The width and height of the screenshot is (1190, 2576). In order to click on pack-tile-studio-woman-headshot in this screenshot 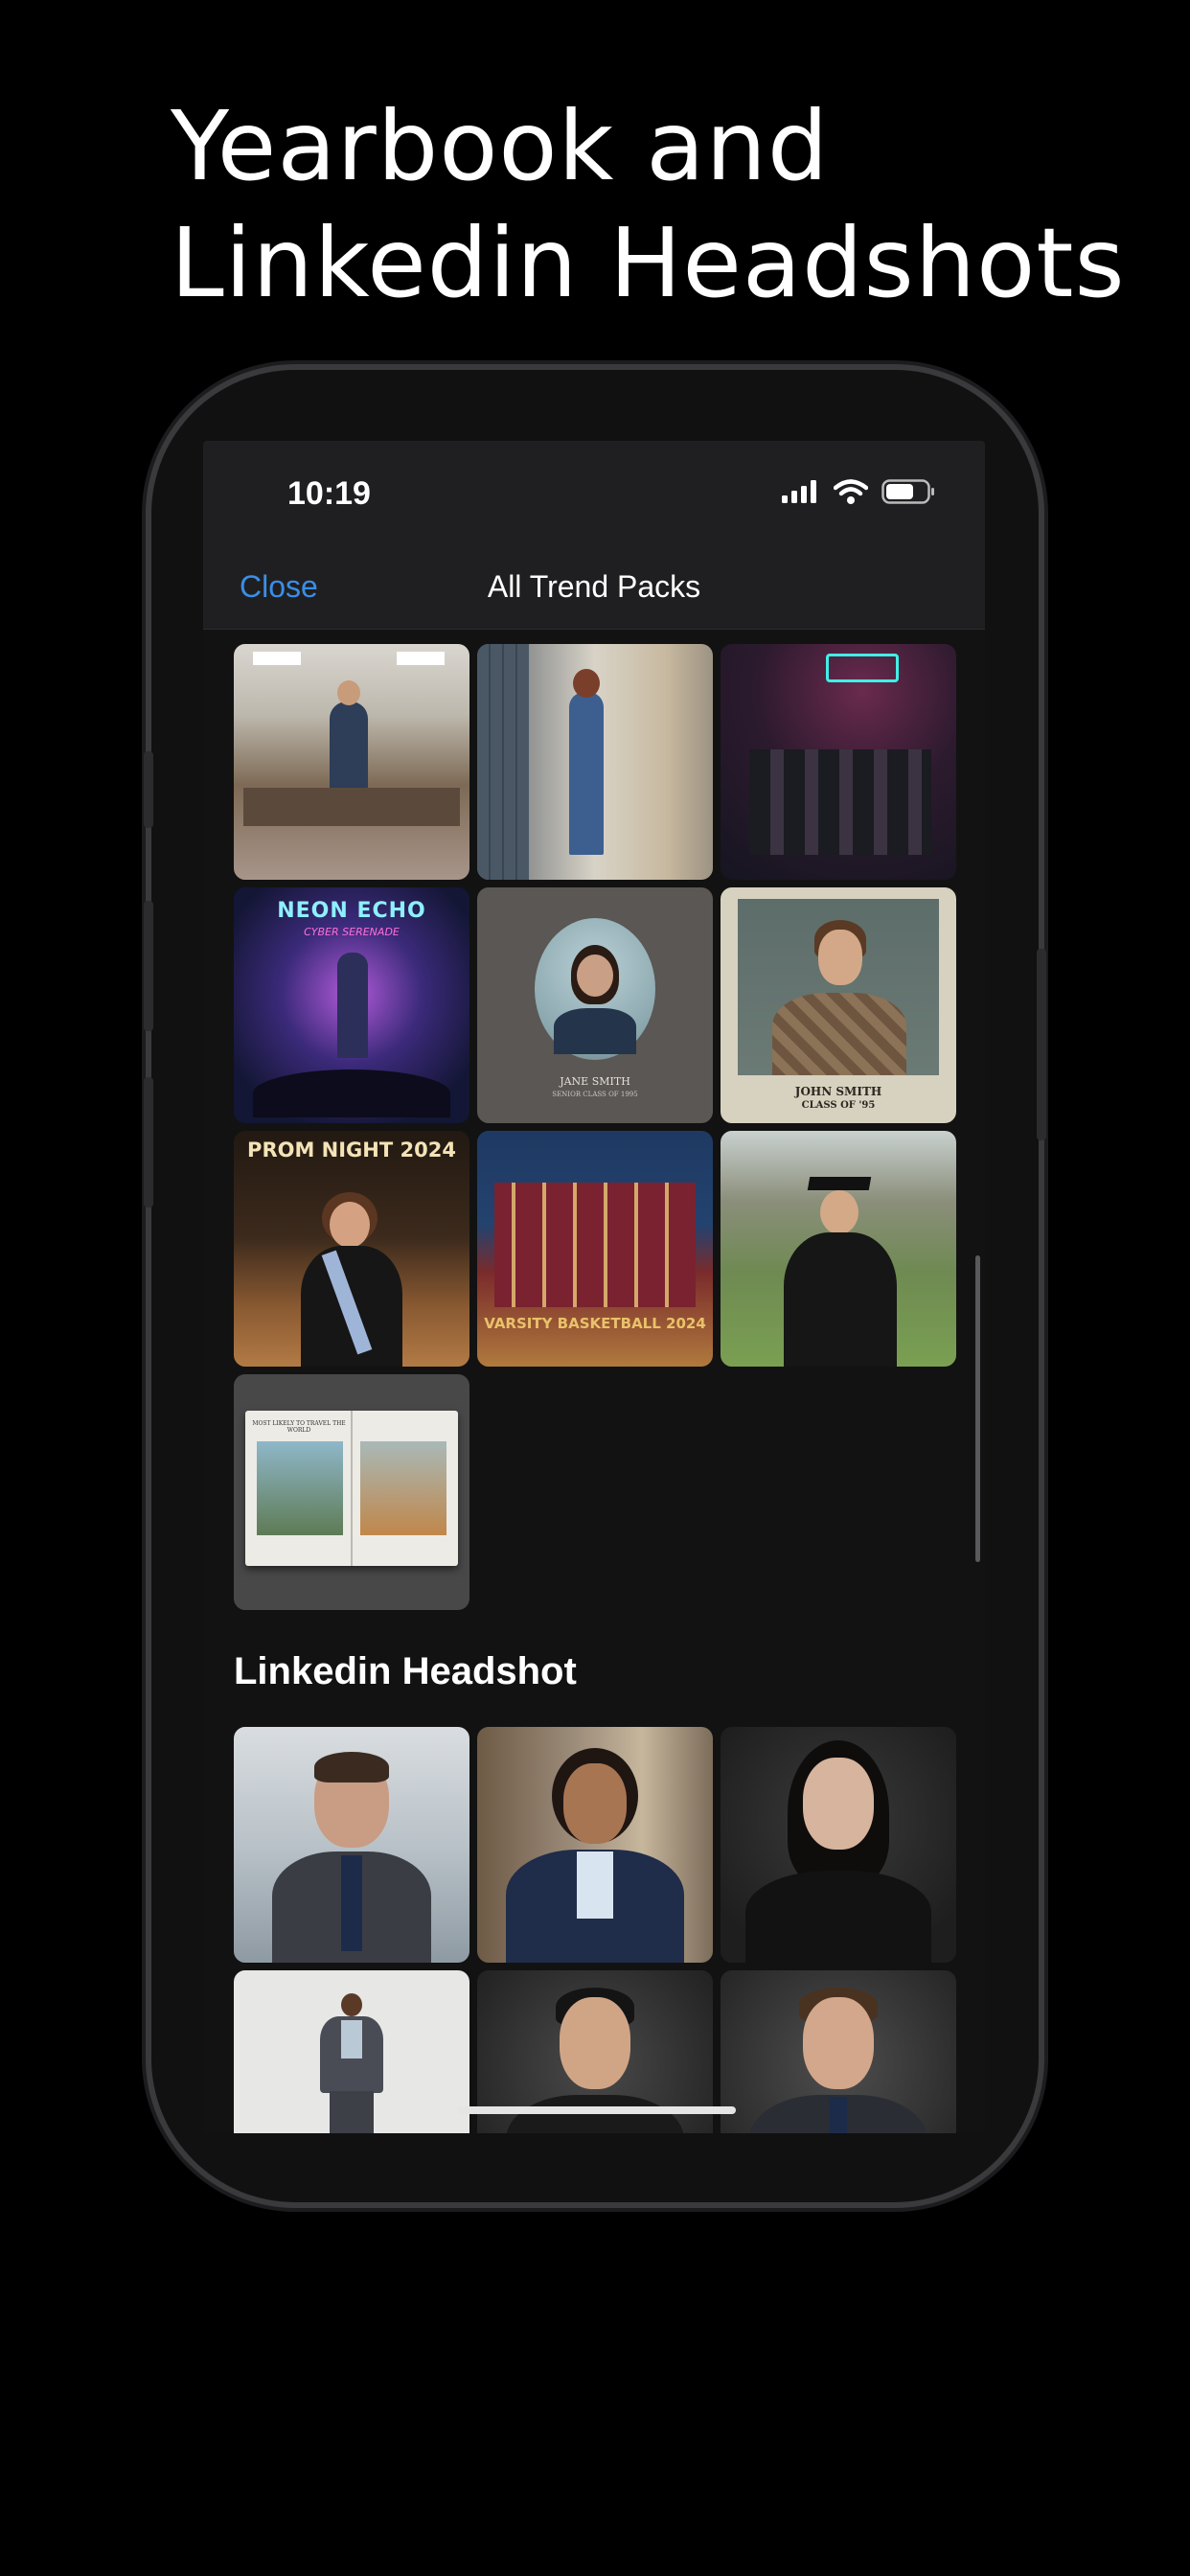, I will do `click(839, 1845)`.